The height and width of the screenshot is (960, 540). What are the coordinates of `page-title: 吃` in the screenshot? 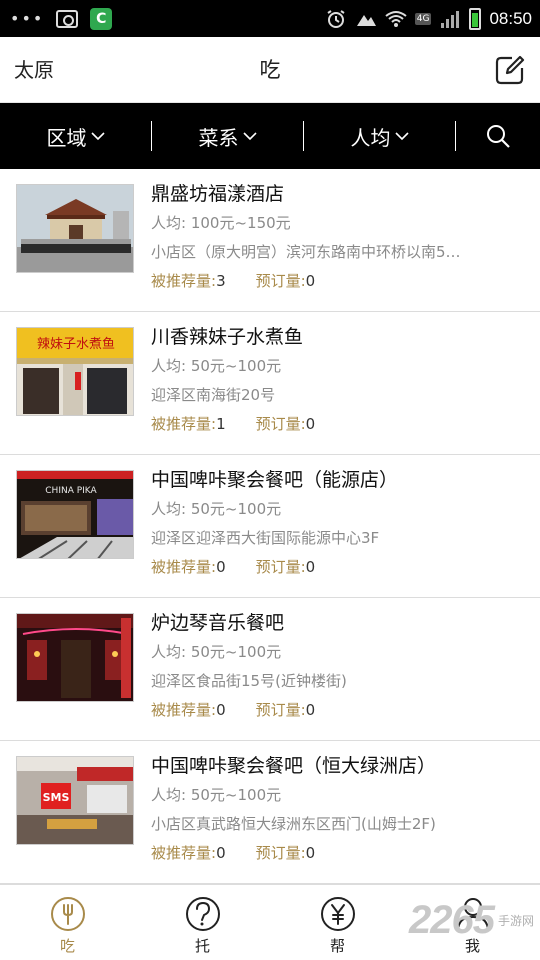 It's located at (270, 70).